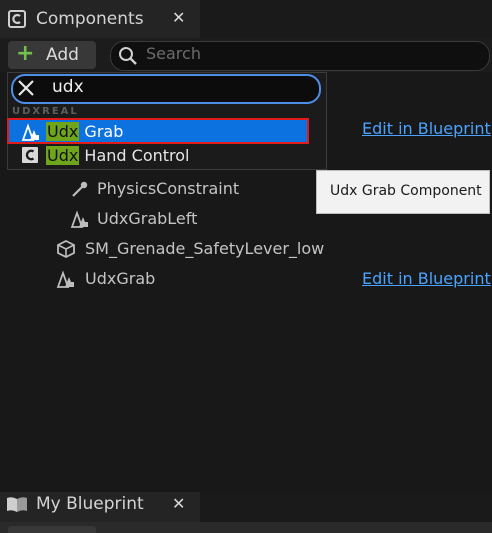 Image resolution: width=492 pixels, height=533 pixels. I want to click on tree-row: PhysicsConstraint, so click(190, 189).